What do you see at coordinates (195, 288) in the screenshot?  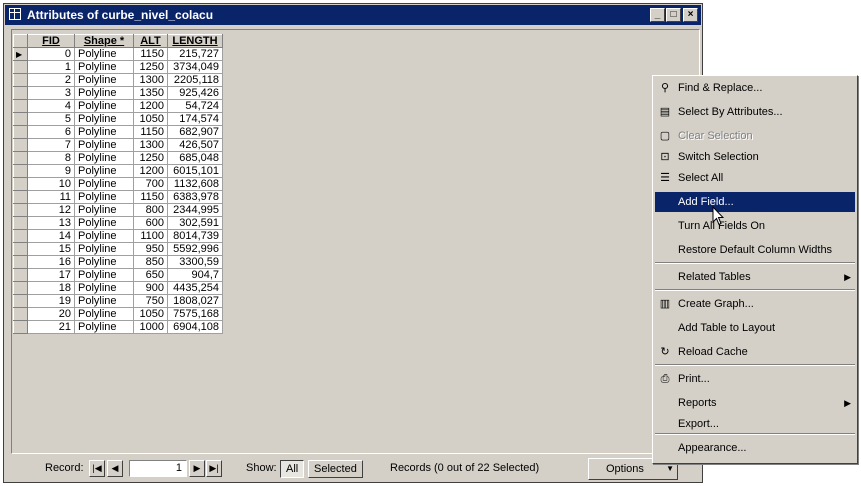 I see `cell-length: 4435,254` at bounding box center [195, 288].